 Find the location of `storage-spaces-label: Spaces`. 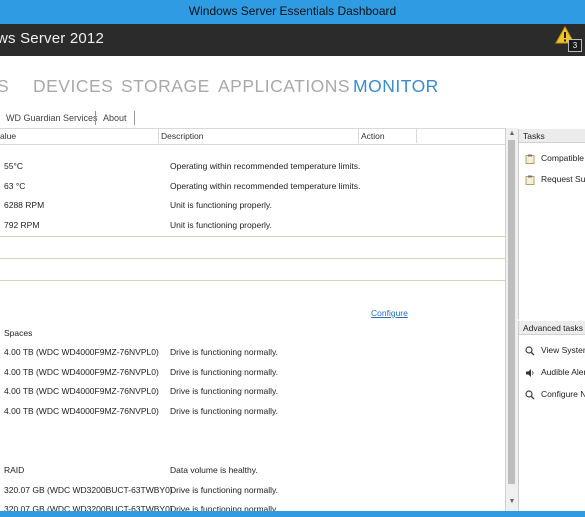

storage-spaces-label: Spaces is located at coordinates (18, 333).